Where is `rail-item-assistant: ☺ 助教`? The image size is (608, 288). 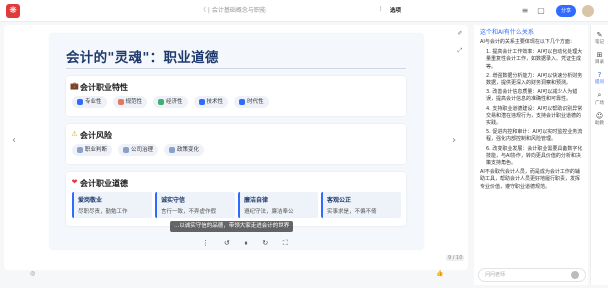
rail-item-assistant: ☺ 助教 is located at coordinates (599, 119).